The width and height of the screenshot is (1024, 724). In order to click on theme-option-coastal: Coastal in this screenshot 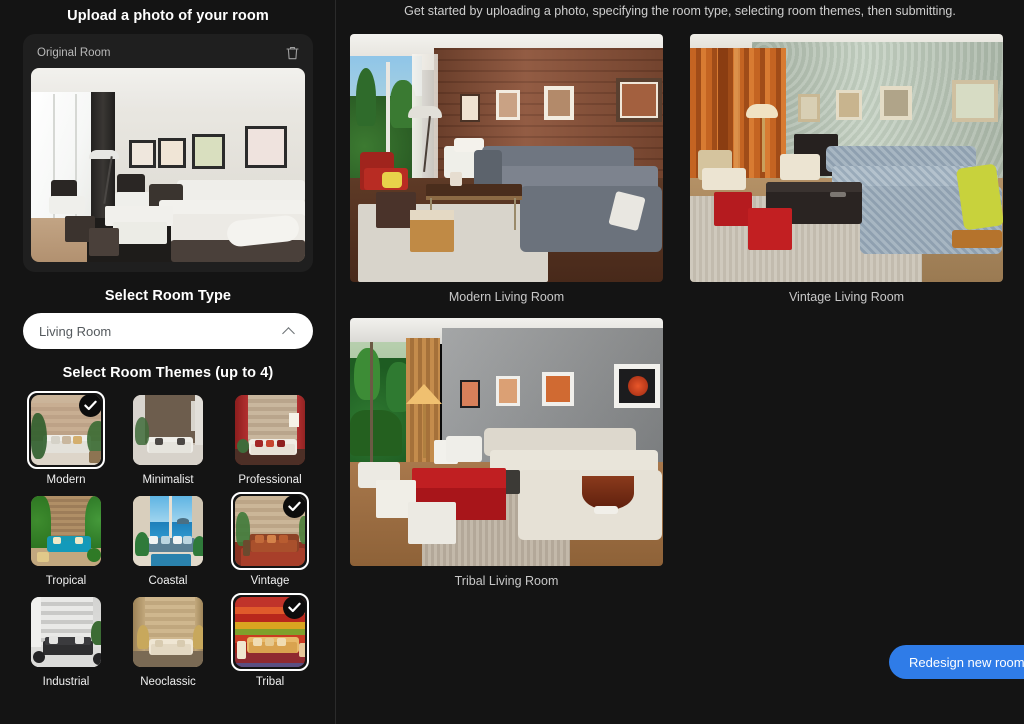, I will do `click(168, 539)`.